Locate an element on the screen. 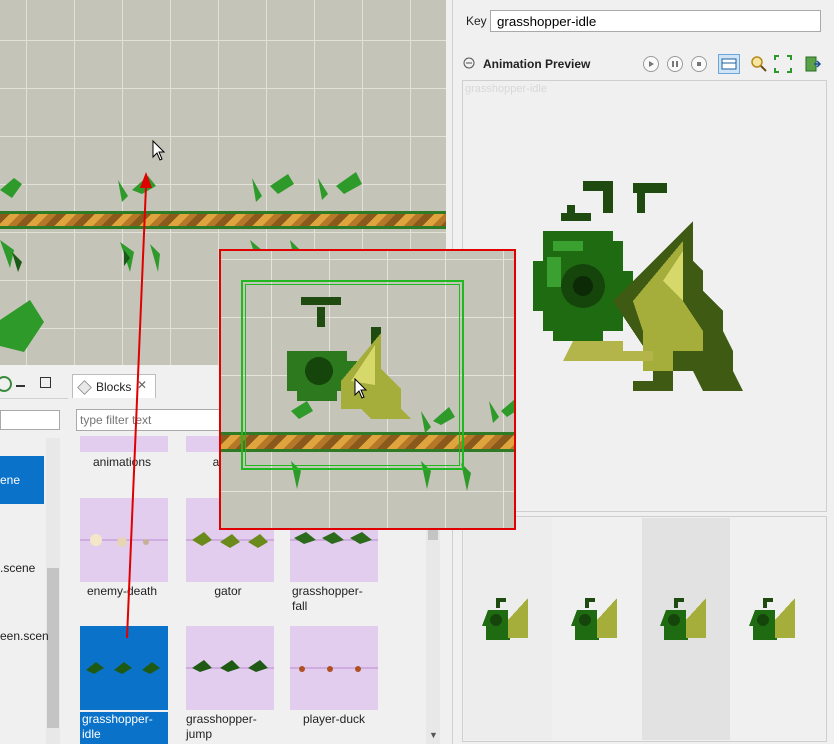 The image size is (834, 744). collapse-icon is located at coordinates (469, 63).